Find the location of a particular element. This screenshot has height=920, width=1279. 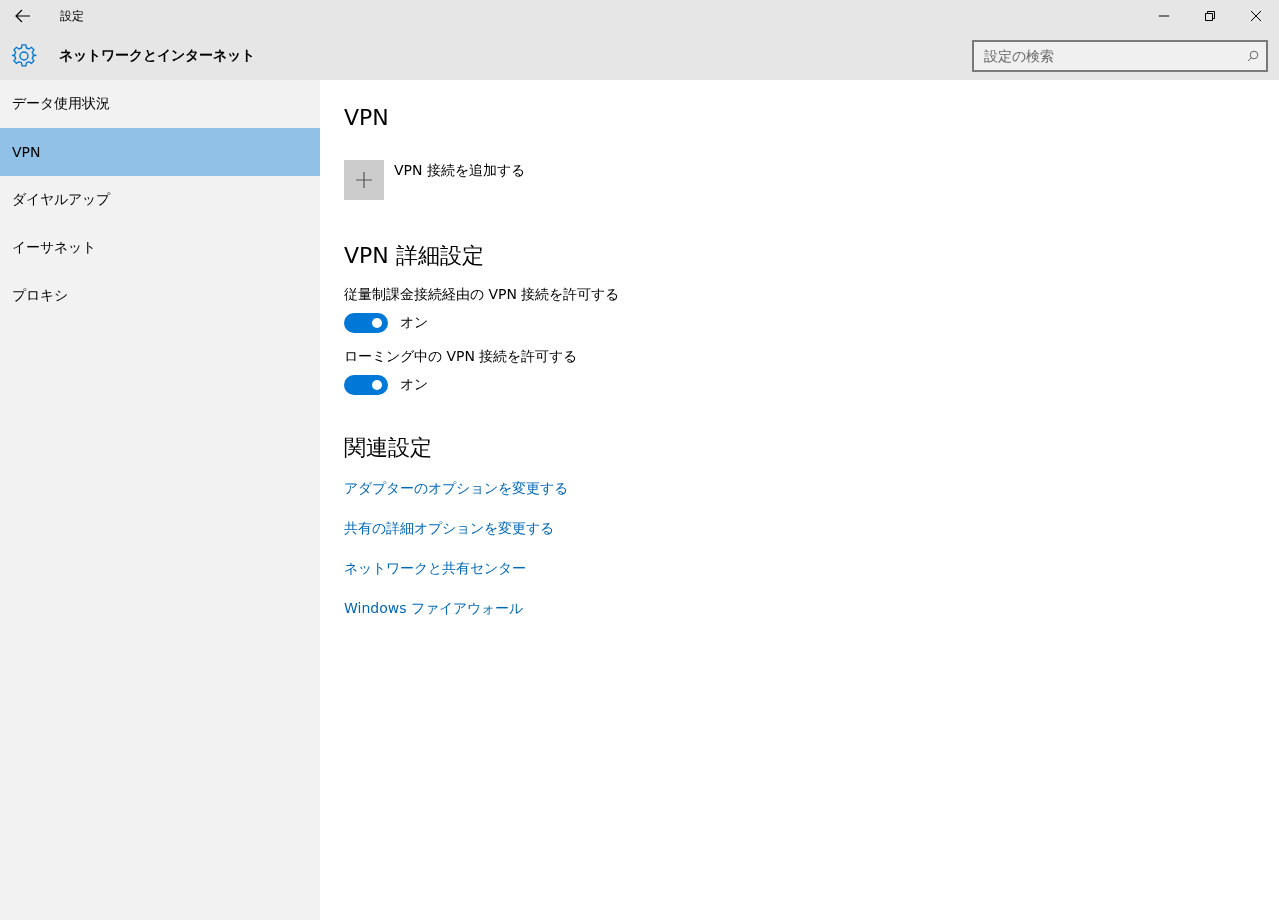

add-vpn-label: VPN 接続を追加する is located at coordinates (459, 171).